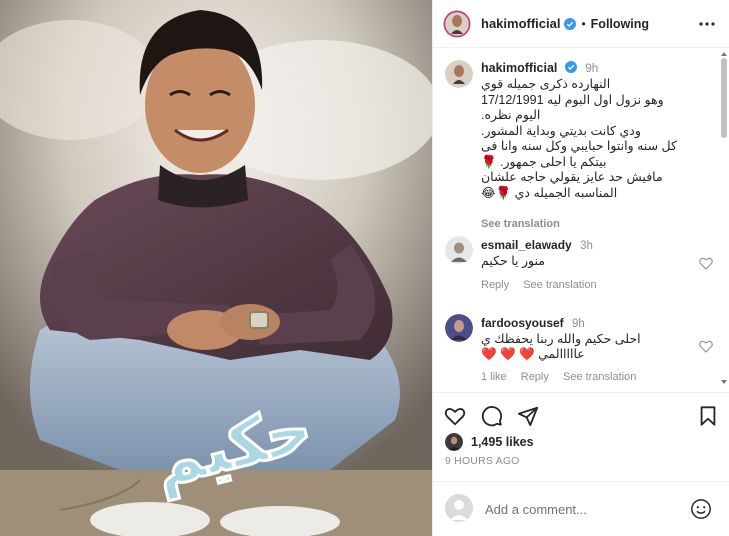 This screenshot has width=729, height=536. What do you see at coordinates (546, 84) in the screenshot?
I see `caption-line: النهارده ذكرى جميله قوي` at bounding box center [546, 84].